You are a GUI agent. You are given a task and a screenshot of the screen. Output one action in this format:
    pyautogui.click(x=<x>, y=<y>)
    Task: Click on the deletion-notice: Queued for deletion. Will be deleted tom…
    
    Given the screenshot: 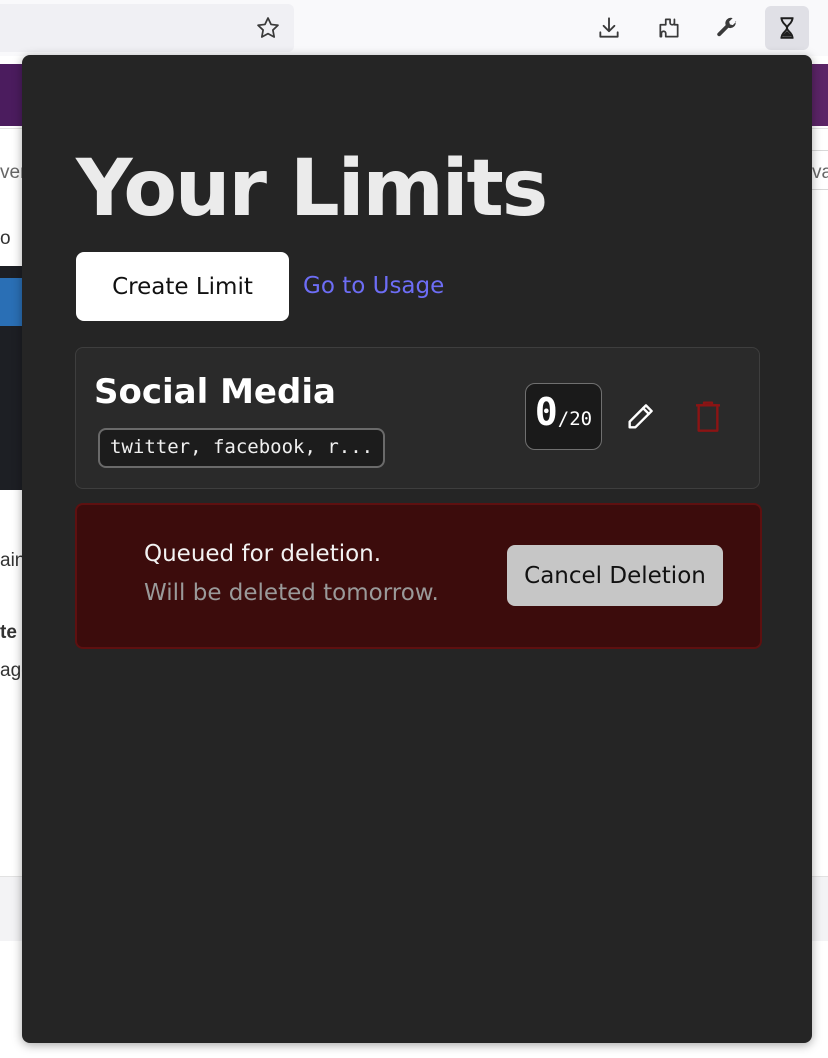 What is the action you would take?
    pyautogui.click(x=418, y=576)
    